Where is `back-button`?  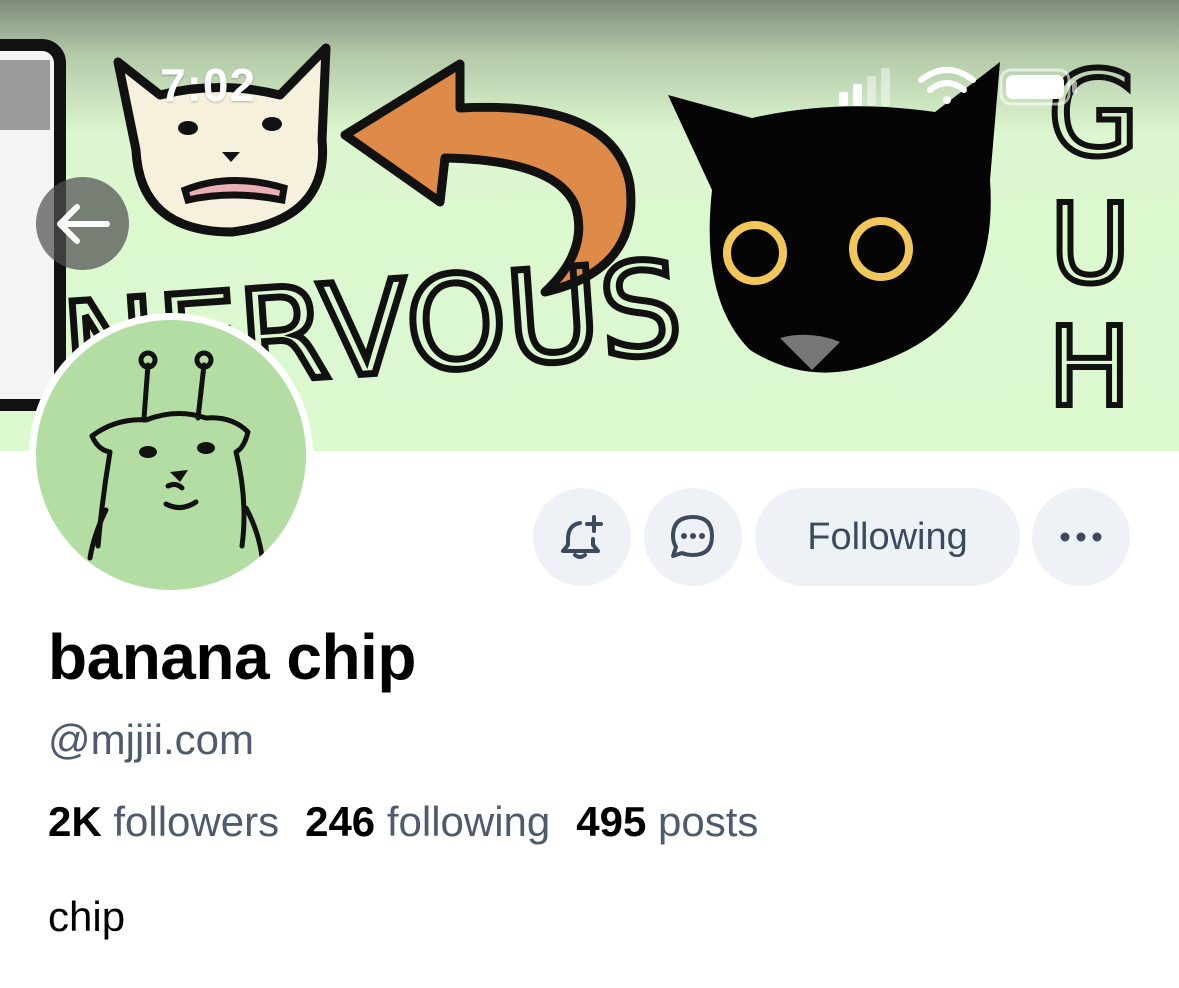 back-button is located at coordinates (82, 223).